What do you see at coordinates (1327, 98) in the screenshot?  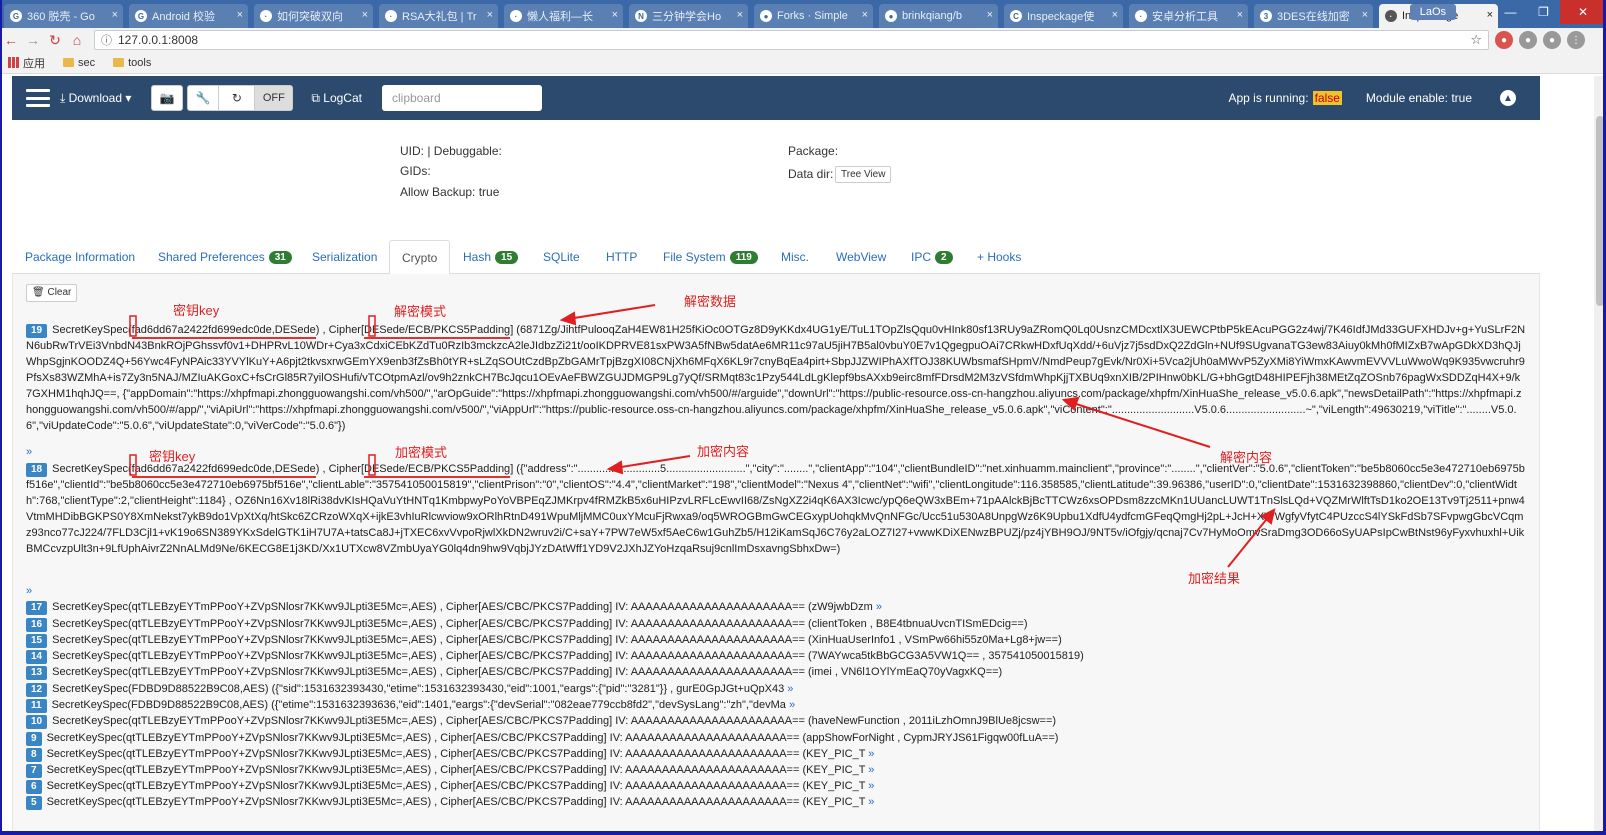 I see `app-running-value: false` at bounding box center [1327, 98].